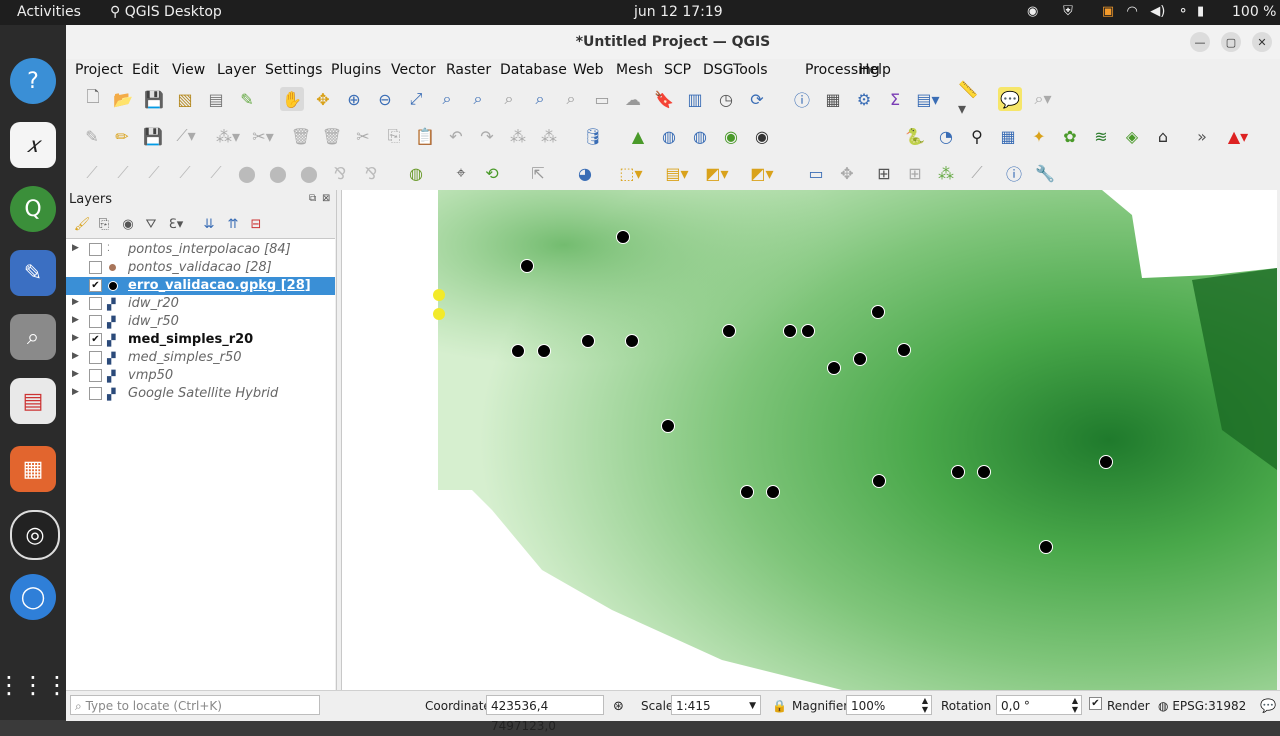 This screenshot has height=736, width=1280. I want to click on add-ring-icon: ⟋, so click(185, 173).